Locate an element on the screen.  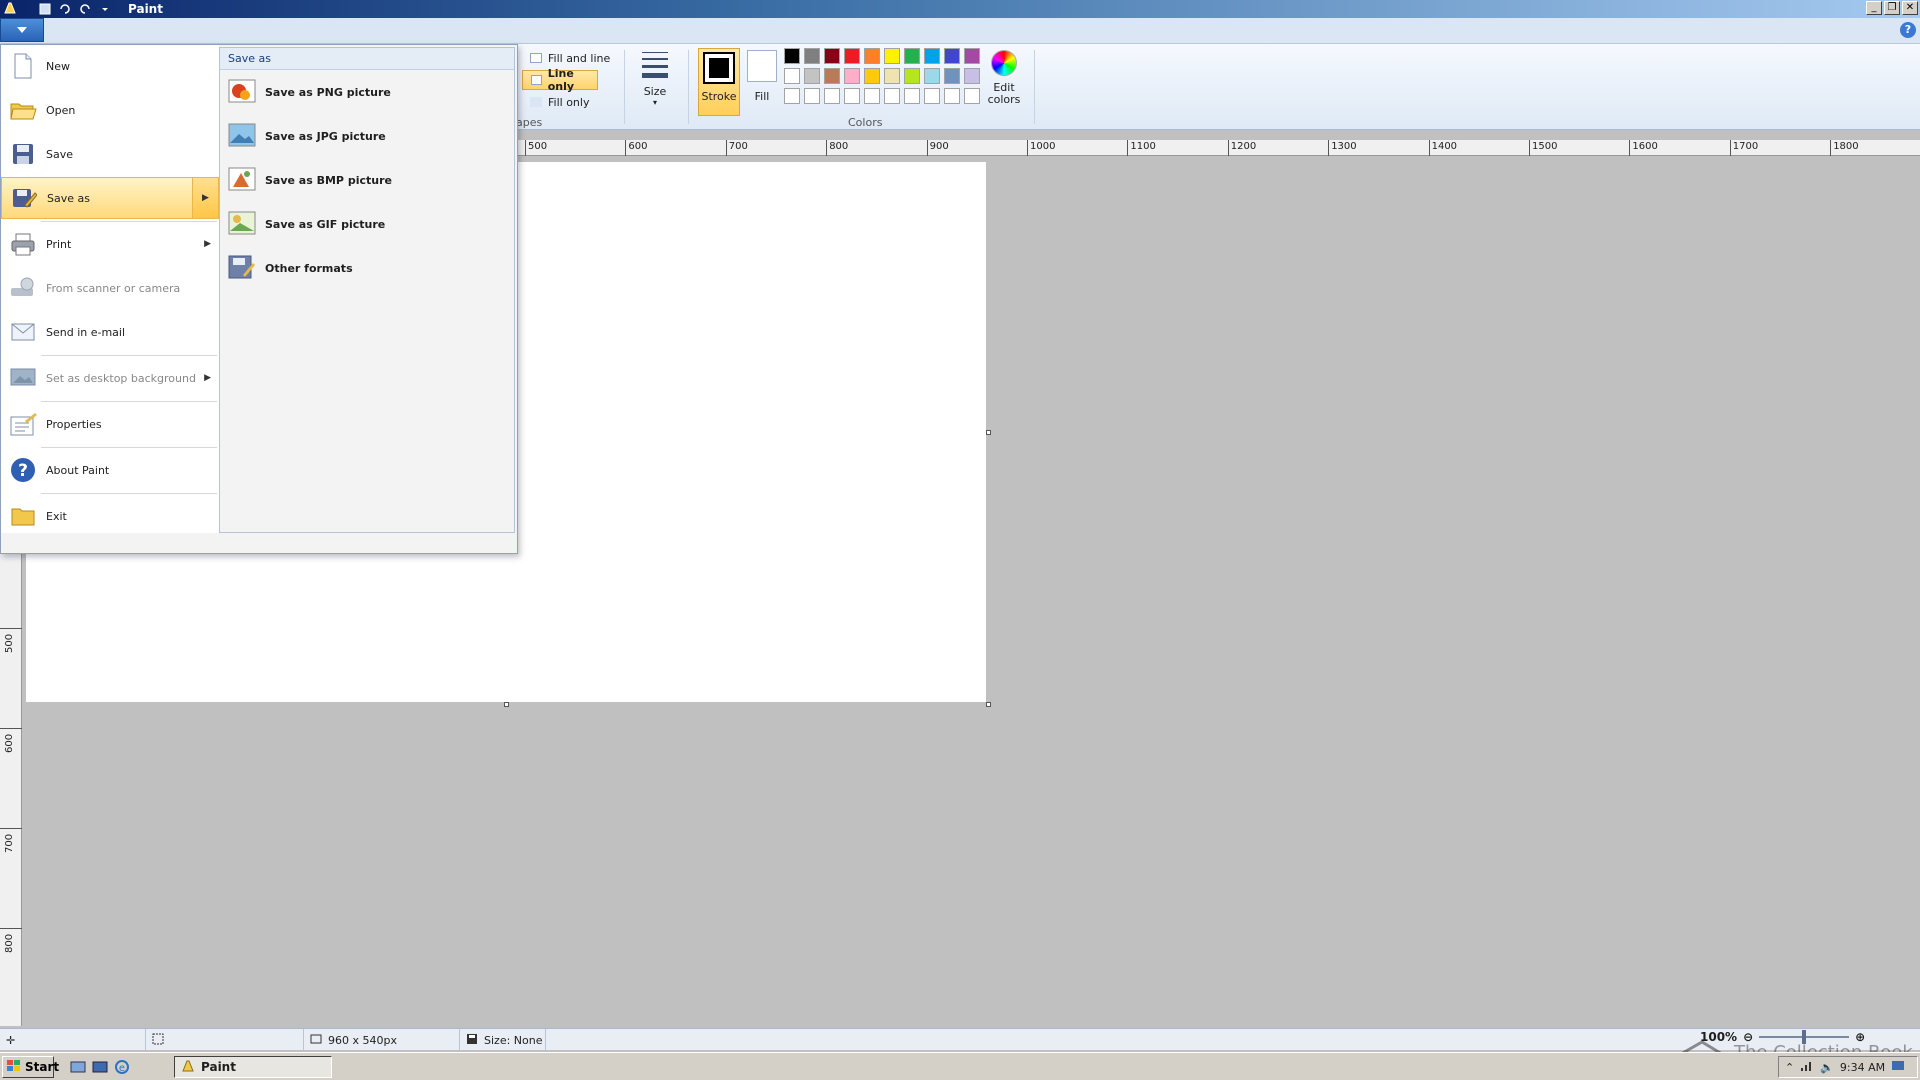
system-tray: ⌃ 🔈 9:34 AM is located at coordinates (1848, 1067).